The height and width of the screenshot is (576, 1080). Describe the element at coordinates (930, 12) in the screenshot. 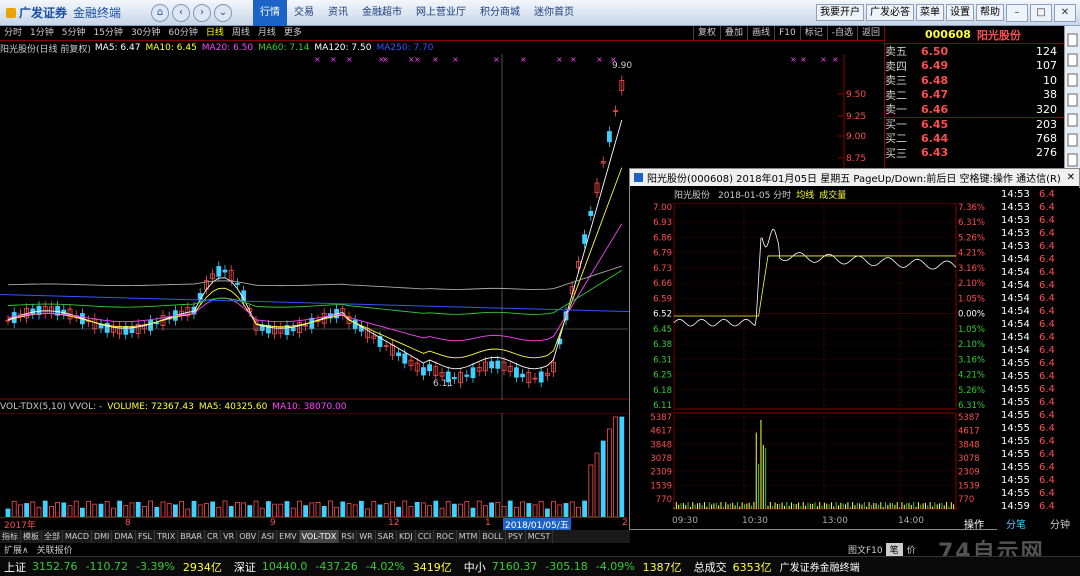

I see `menu-button: 菜单` at that location.